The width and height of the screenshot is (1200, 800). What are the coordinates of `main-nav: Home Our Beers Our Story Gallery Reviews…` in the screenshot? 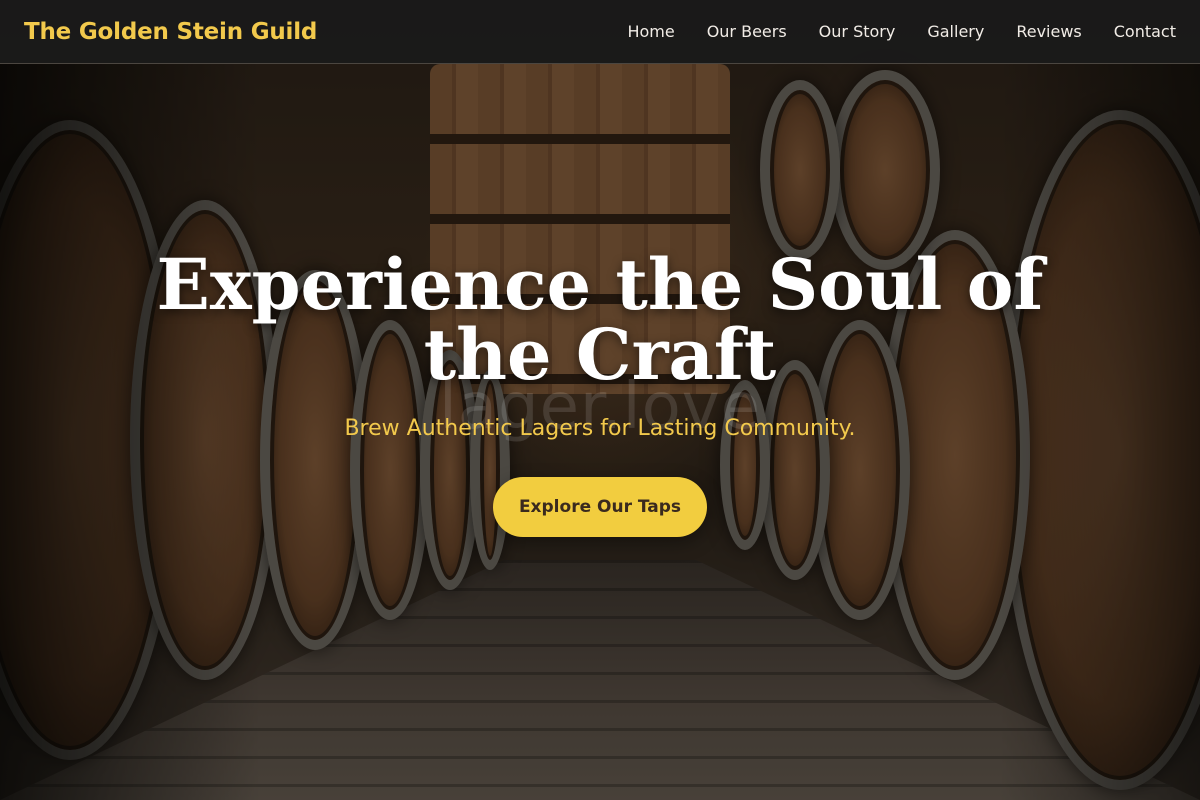 It's located at (885, 31).